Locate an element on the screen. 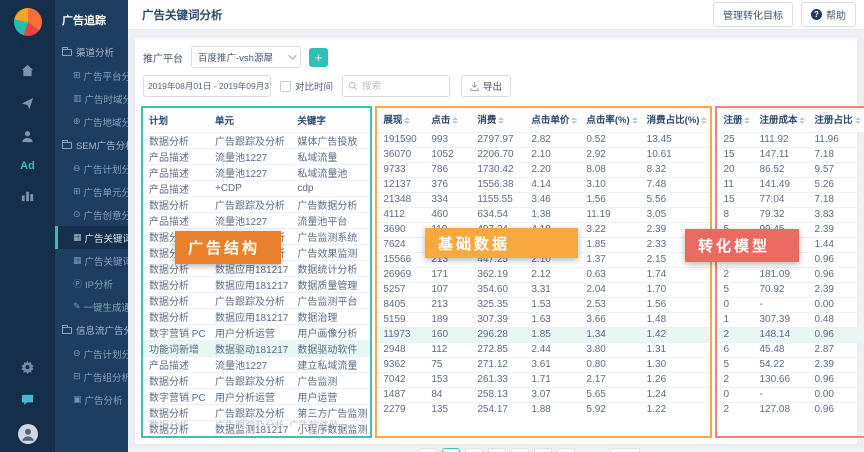  compare-time-toggle: 对比时间 is located at coordinates (306, 86).